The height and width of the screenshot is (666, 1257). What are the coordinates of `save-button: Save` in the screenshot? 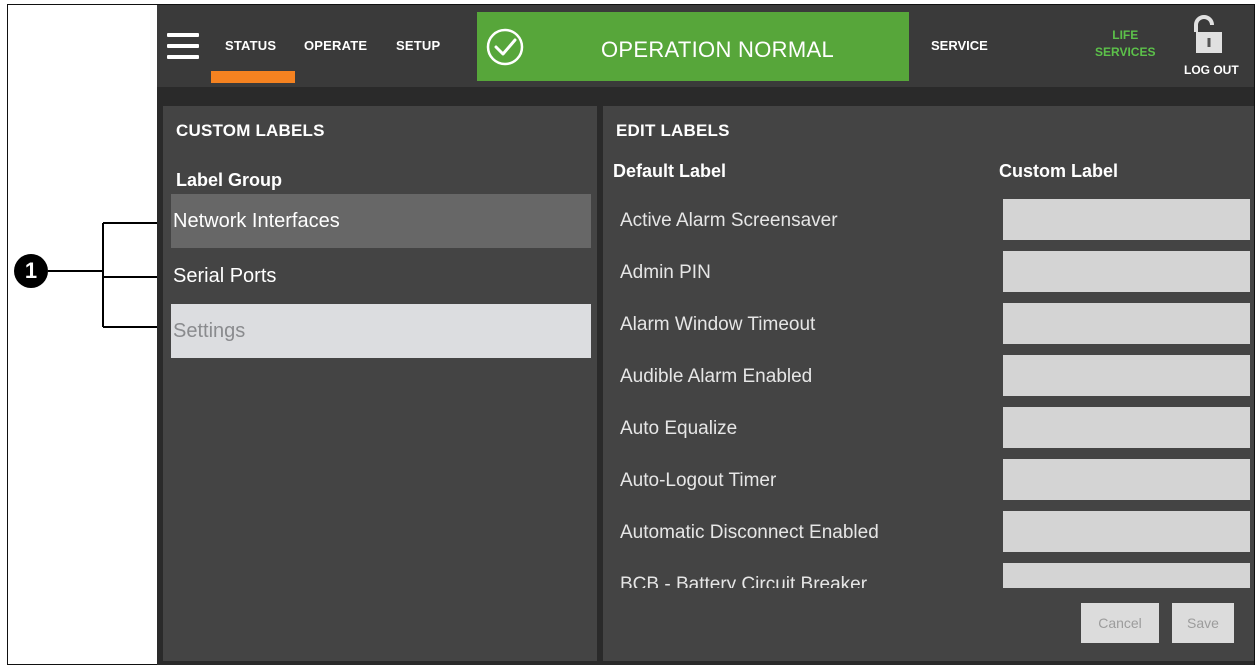 It's located at (1203, 623).